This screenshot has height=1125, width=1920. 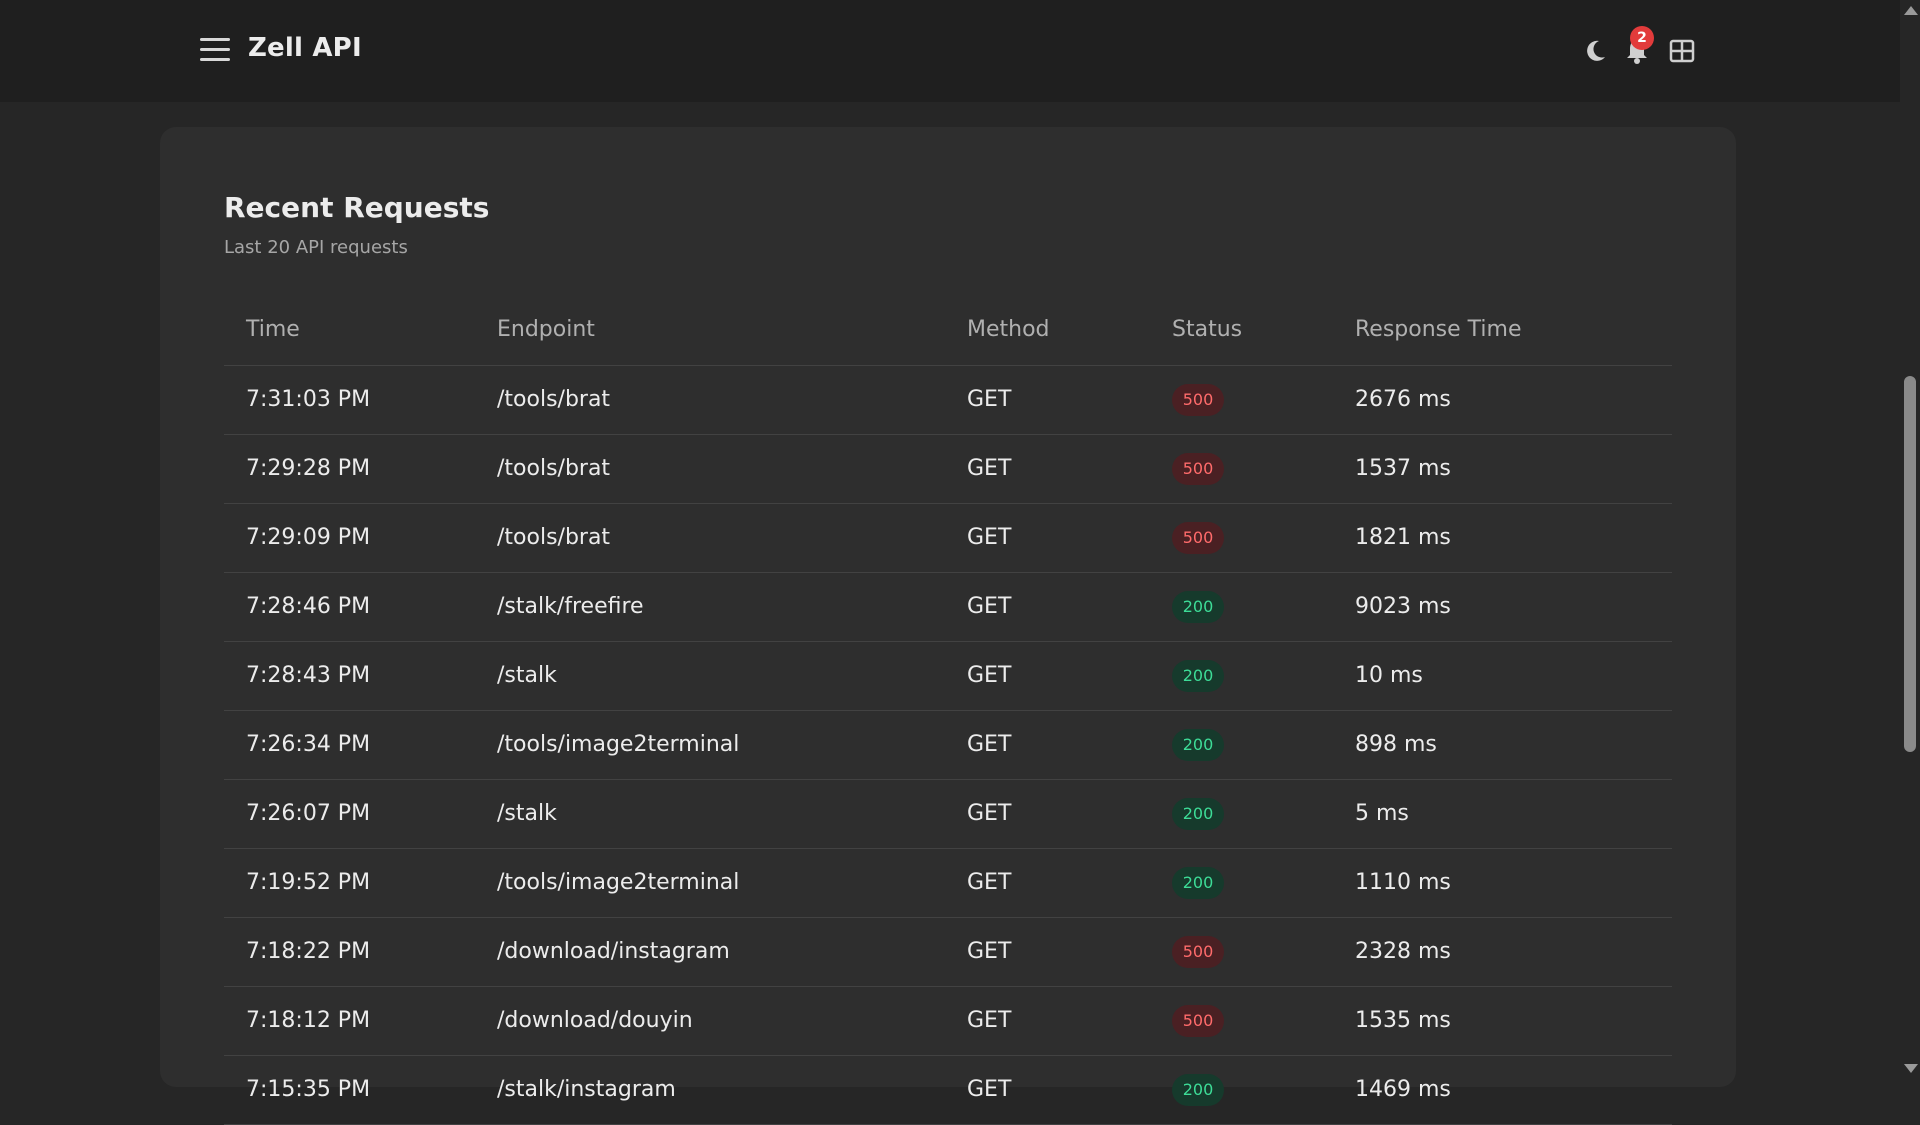 I want to click on notification-badge: 2, so click(x=1642, y=38).